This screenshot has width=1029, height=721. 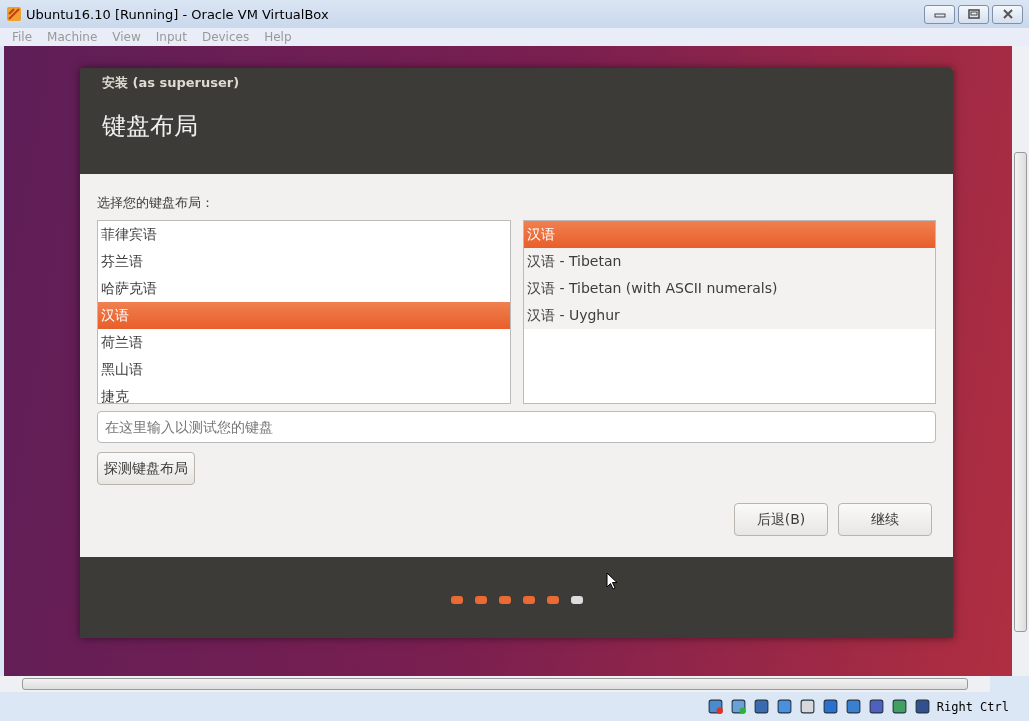 I want to click on detect-layout-button: 探测键盘布局, so click(x=146, y=468).